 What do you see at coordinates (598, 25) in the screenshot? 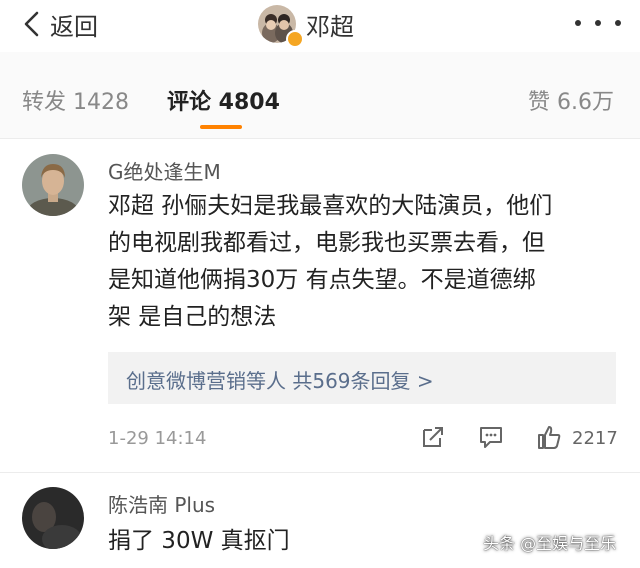
I see `more-icon` at bounding box center [598, 25].